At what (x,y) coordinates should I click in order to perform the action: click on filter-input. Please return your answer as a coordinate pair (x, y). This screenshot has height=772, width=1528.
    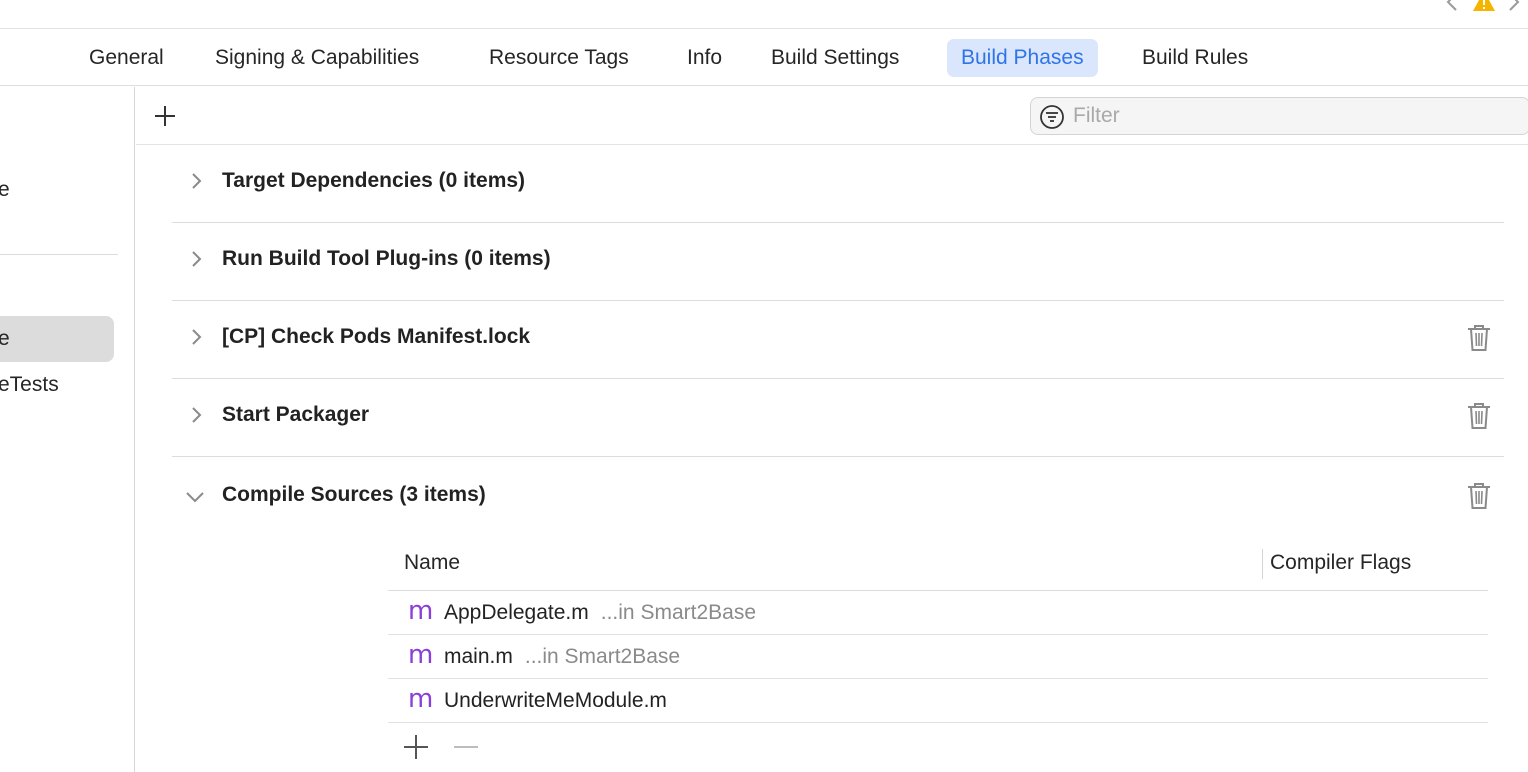
    Looking at the image, I should click on (1293, 116).